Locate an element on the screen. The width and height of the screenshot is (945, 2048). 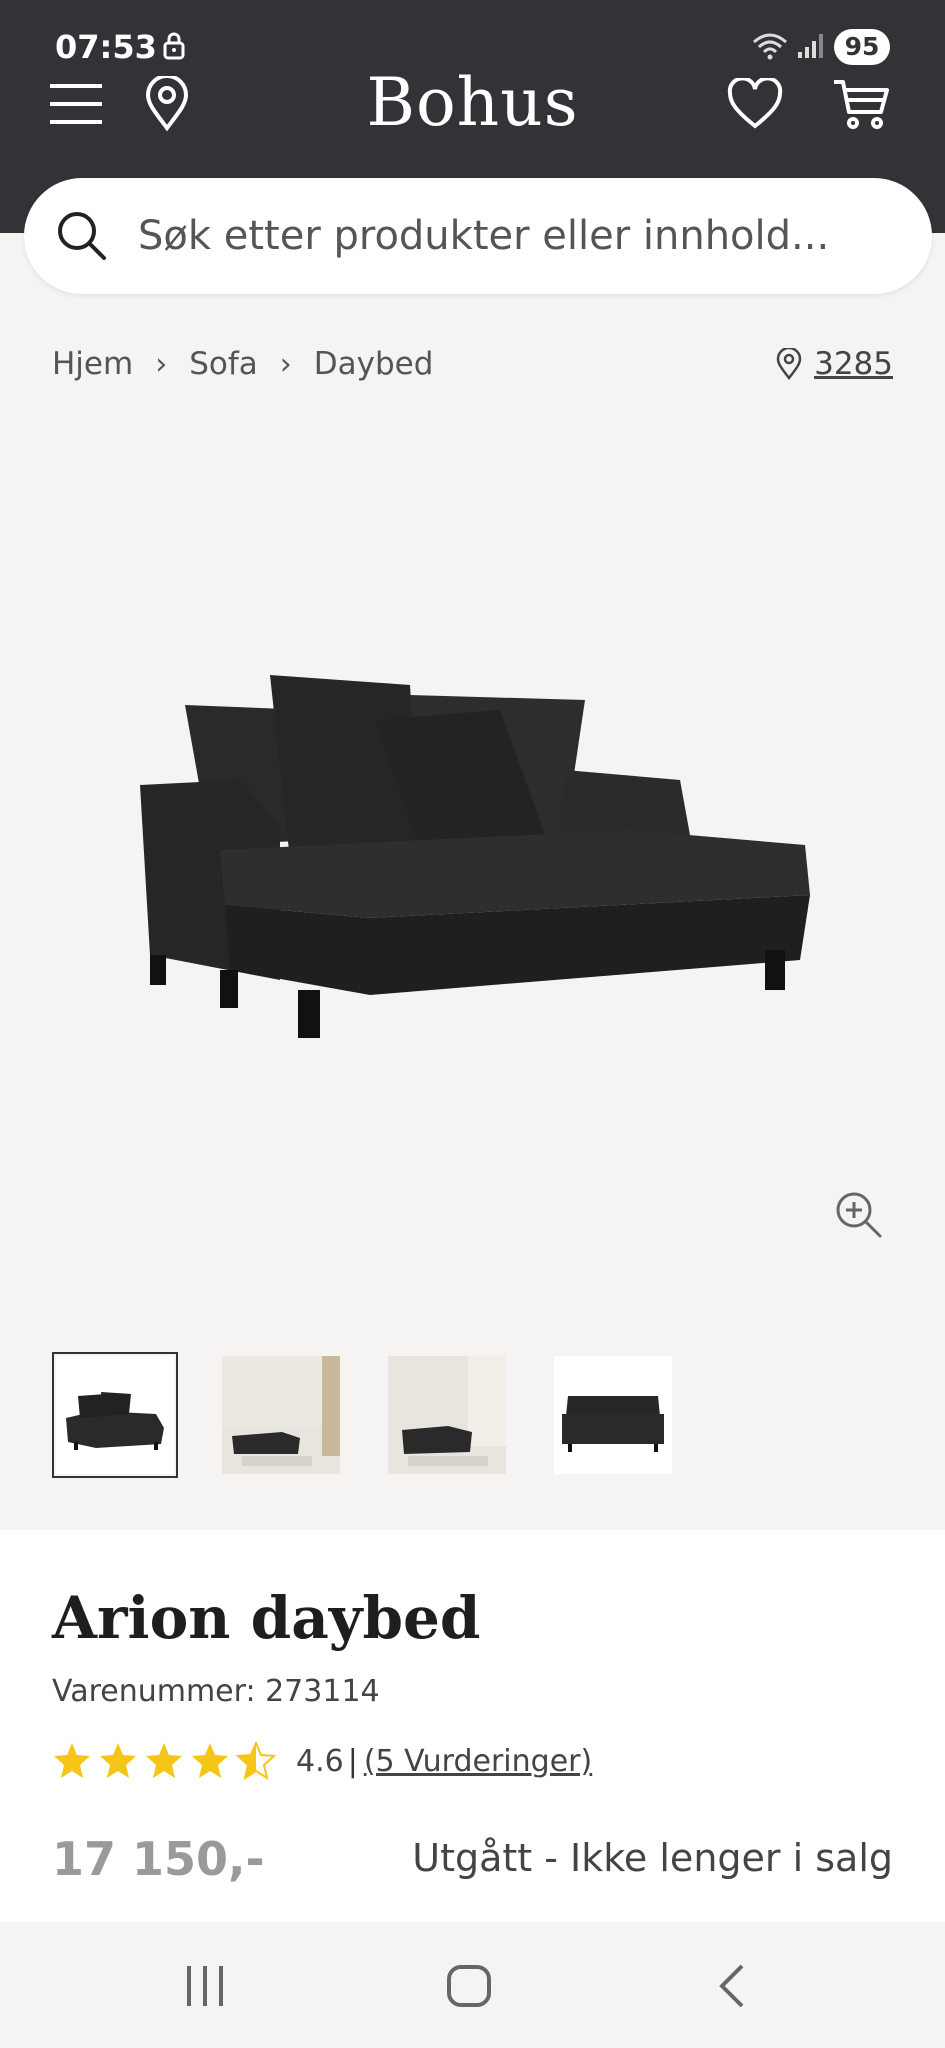
product-price: 17 150,- is located at coordinates (158, 1859).